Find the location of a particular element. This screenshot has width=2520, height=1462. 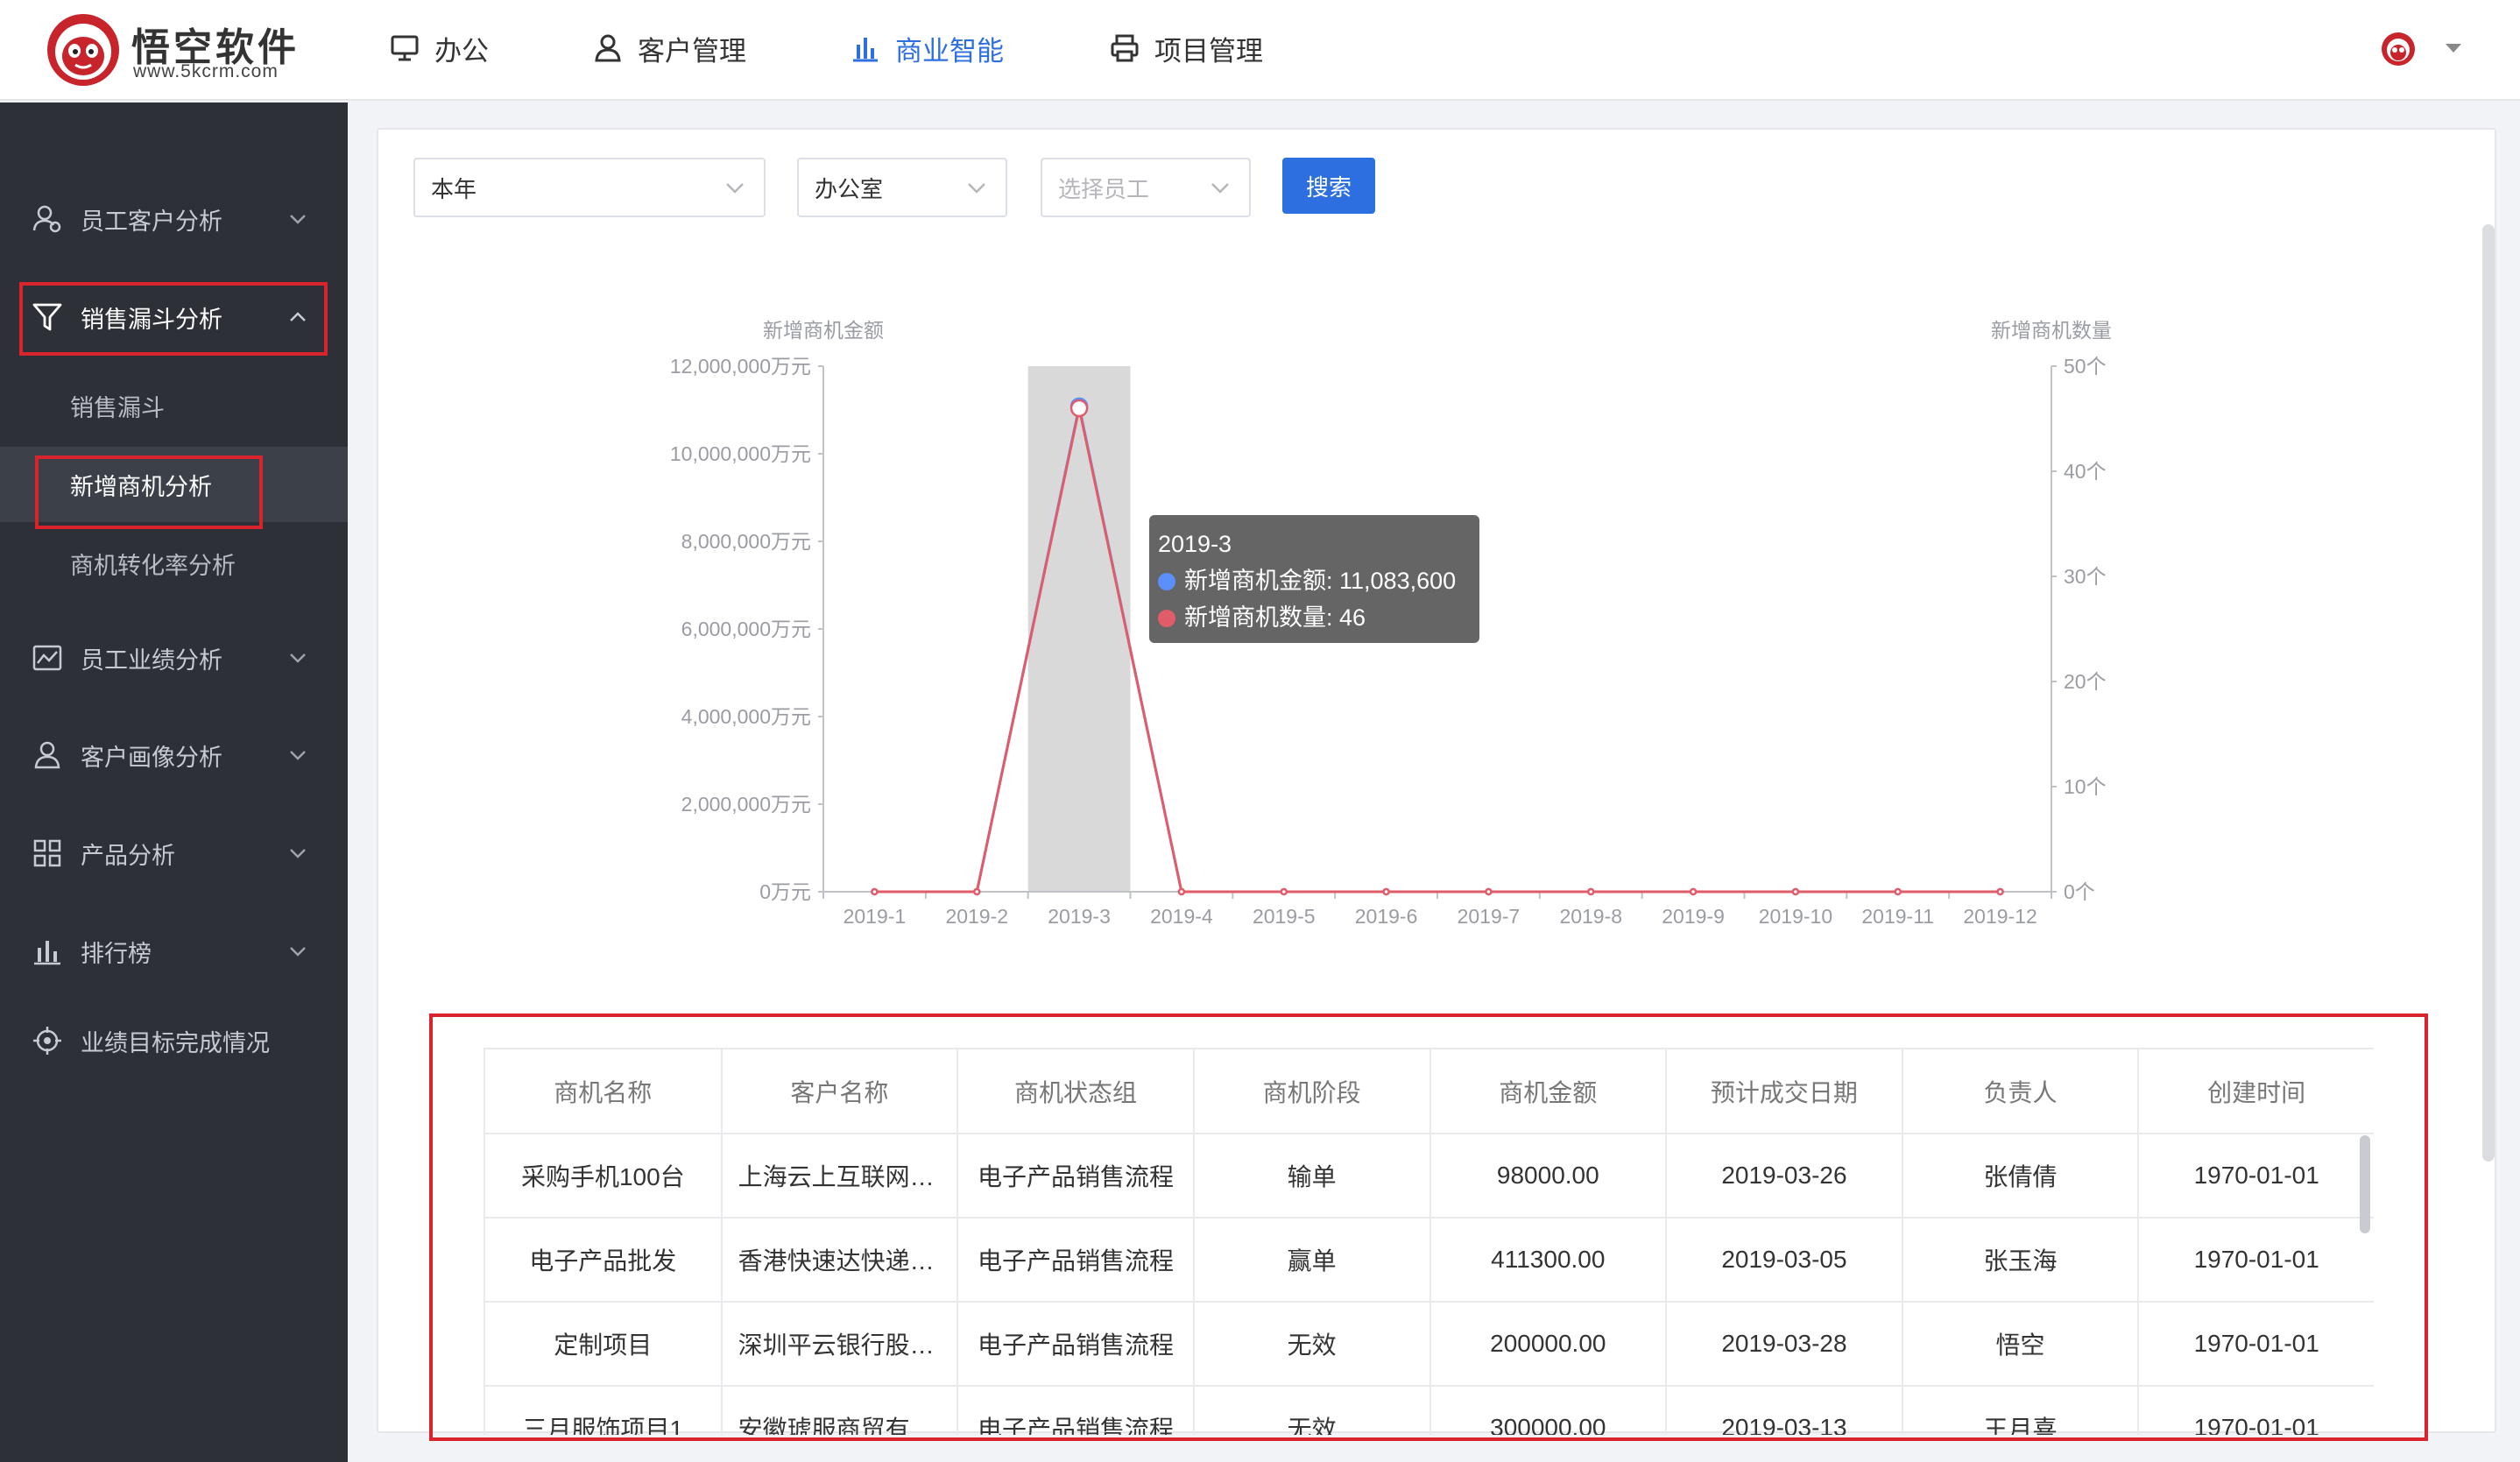

column-header: 预计成交日期 is located at coordinates (1784, 1091).